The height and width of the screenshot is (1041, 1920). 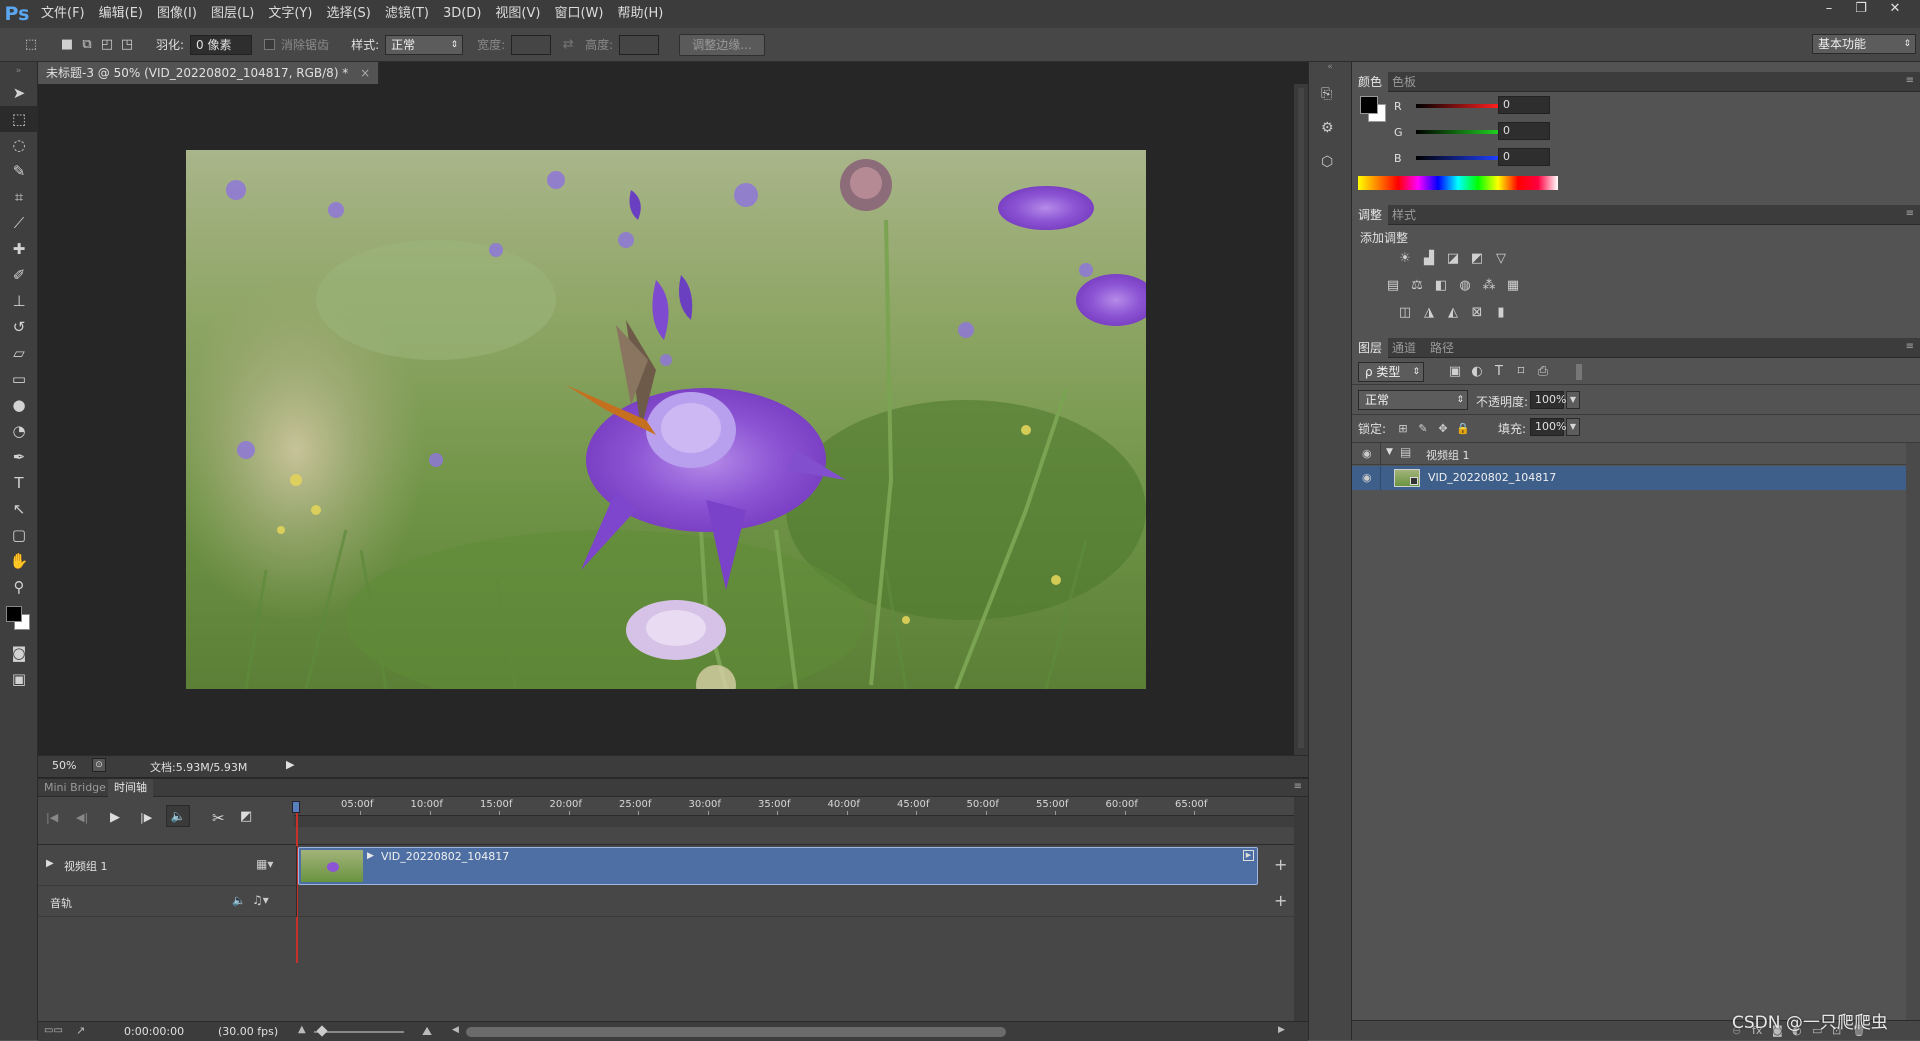 What do you see at coordinates (19, 249) in the screenshot?
I see `healing-brush-tool-icon: ✚` at bounding box center [19, 249].